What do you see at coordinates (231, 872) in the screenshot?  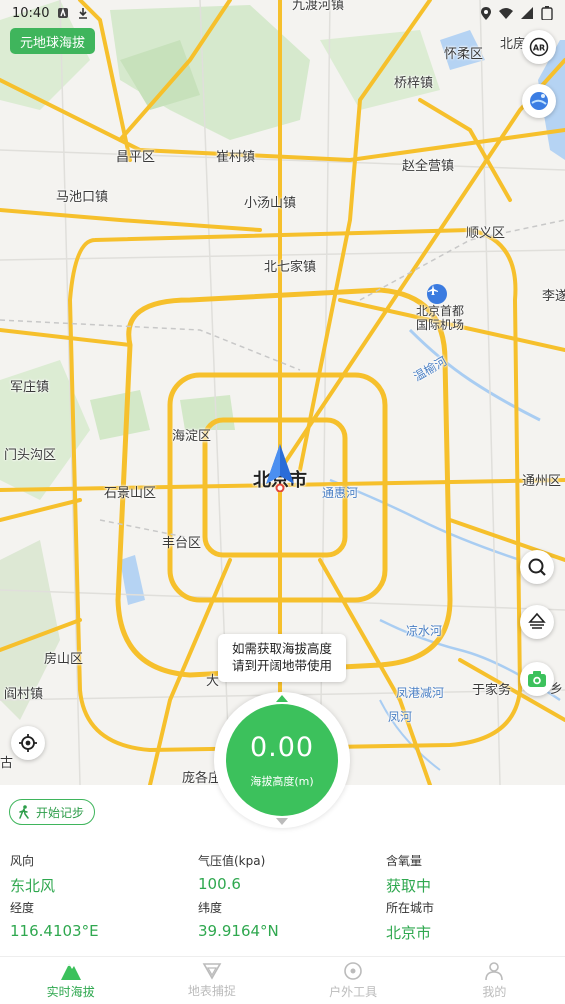 I see `pressure-stat: 气压值(kpa) 100.6` at bounding box center [231, 872].